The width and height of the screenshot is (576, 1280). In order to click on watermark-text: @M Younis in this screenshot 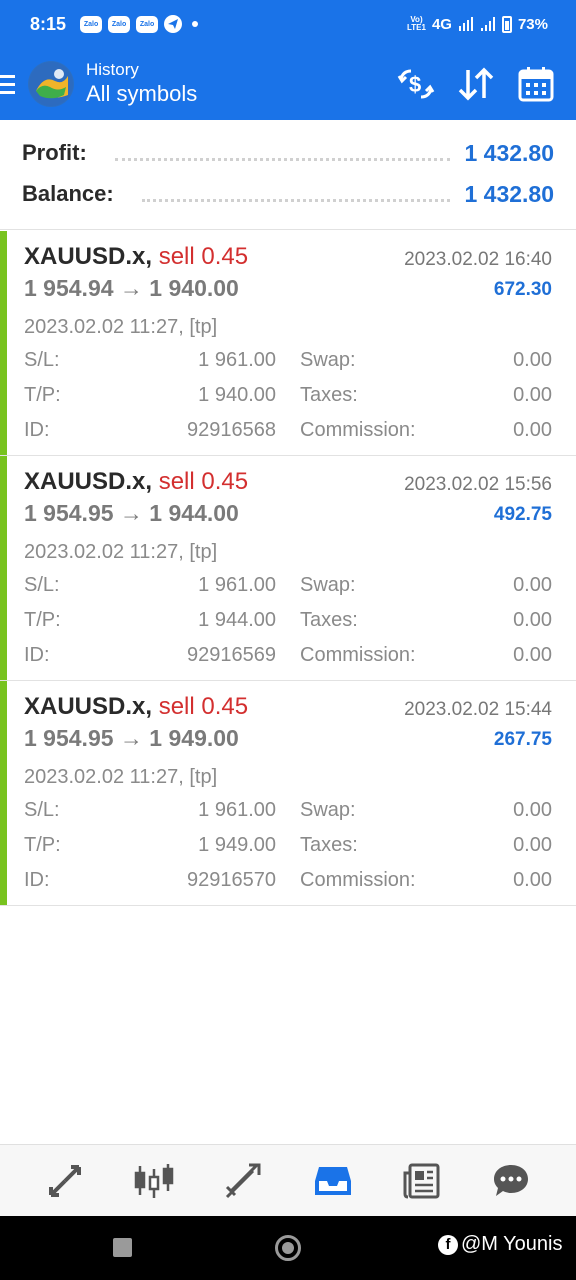, I will do `click(512, 1244)`.